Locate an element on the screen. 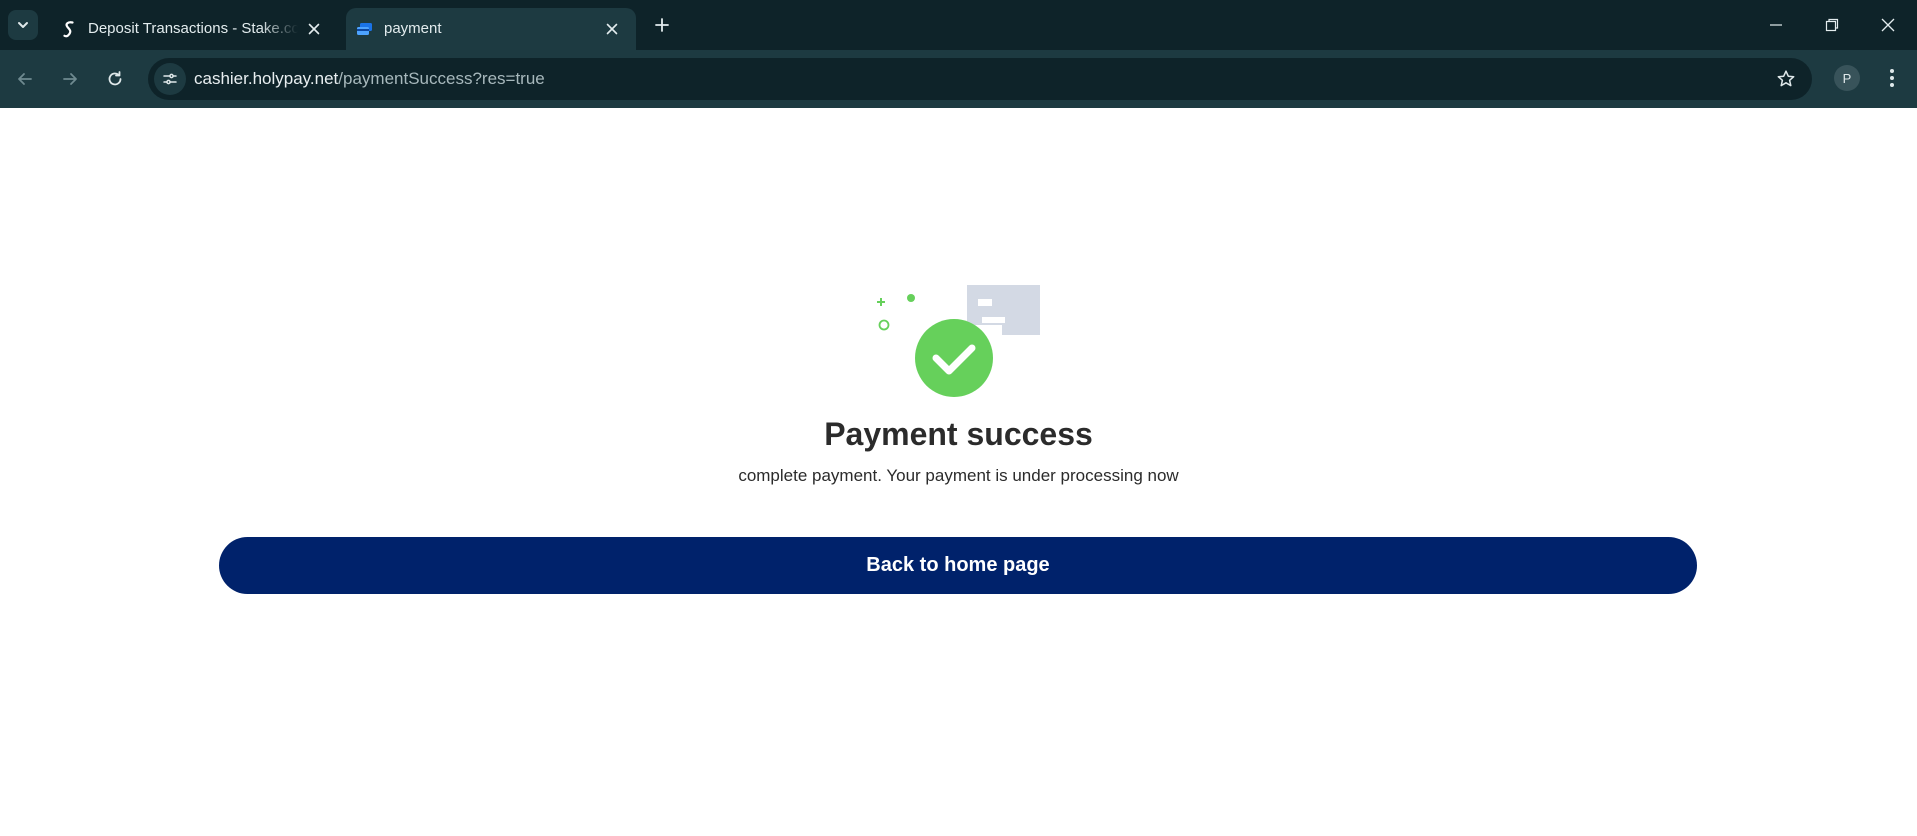  minimize-icon is located at coordinates (1776, 25).